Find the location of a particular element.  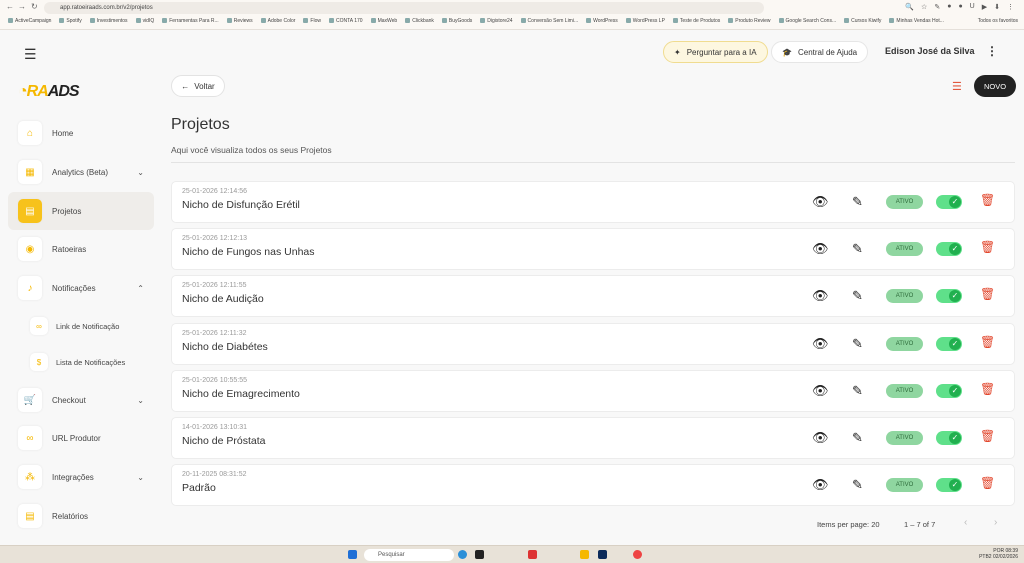

bookmark: Investimentos is located at coordinates (109, 21).